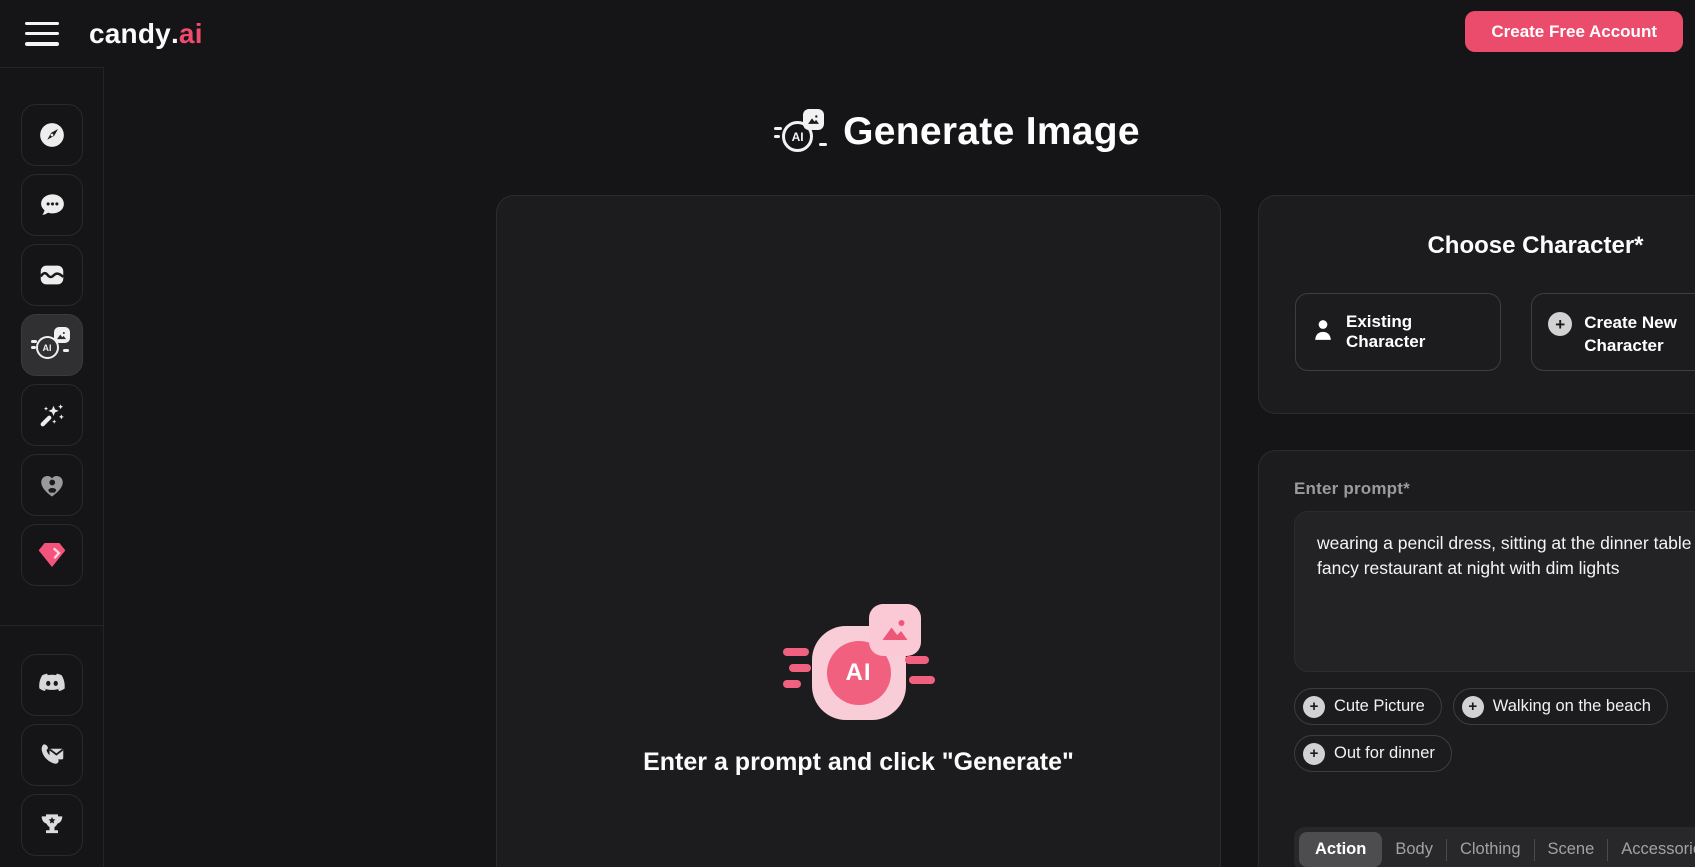 This screenshot has width=1695, height=867. Describe the element at coordinates (52, 625) in the screenshot. I see `sidebar-divider` at that location.